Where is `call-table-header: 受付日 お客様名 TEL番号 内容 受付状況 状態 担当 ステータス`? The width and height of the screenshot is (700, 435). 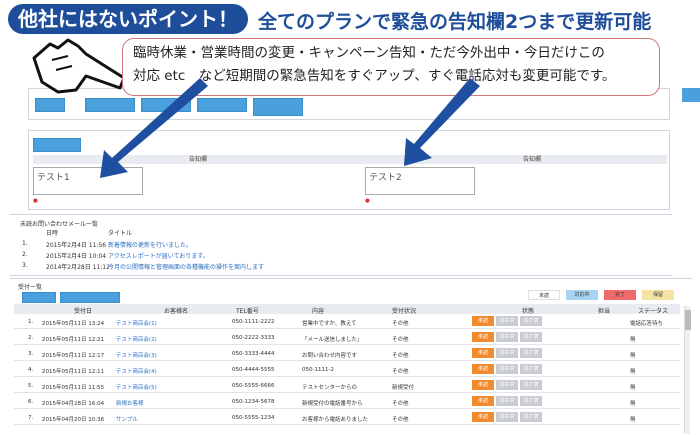
call-table-header: 受付日 お客様名 TEL番号 内容 受付状況 状態 担当 ステータス is located at coordinates (347, 309).